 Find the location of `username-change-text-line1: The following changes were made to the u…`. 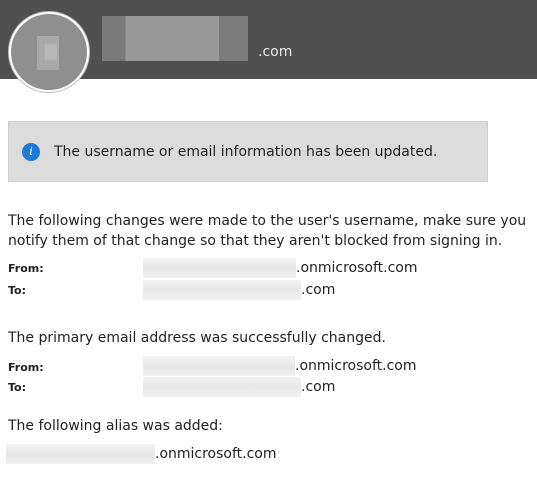

username-change-text-line1: The following changes were made to the u… is located at coordinates (267, 221).